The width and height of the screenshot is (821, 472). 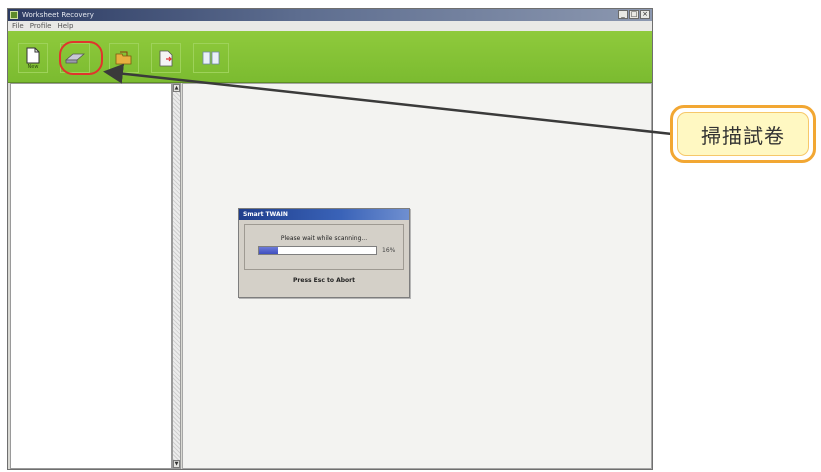 I want to click on callout-arrow, so click(x=388, y=99).